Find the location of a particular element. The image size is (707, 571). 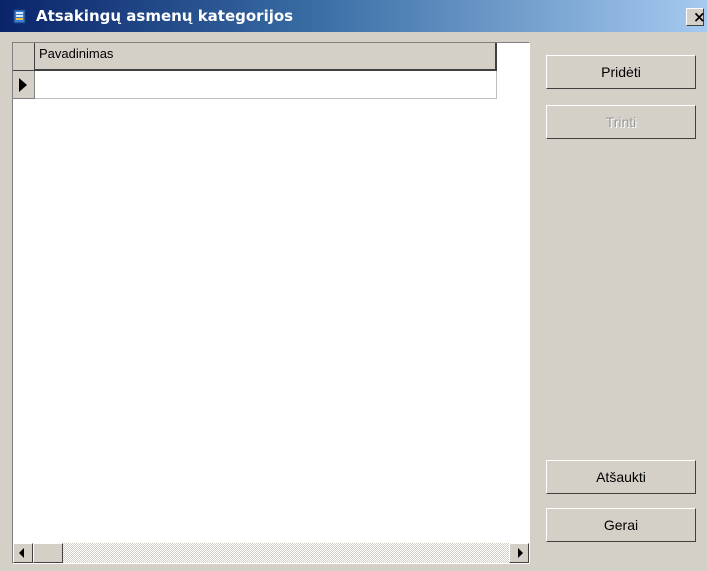

add-button: Pridėti is located at coordinates (621, 72).